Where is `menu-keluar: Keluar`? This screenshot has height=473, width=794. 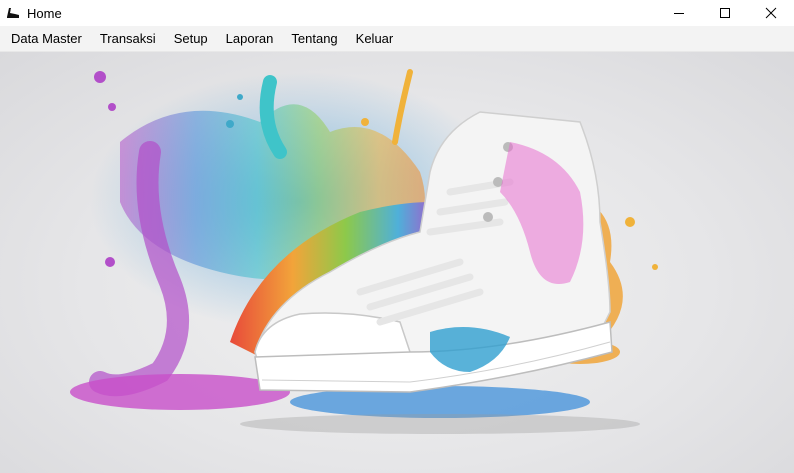 menu-keluar: Keluar is located at coordinates (375, 38).